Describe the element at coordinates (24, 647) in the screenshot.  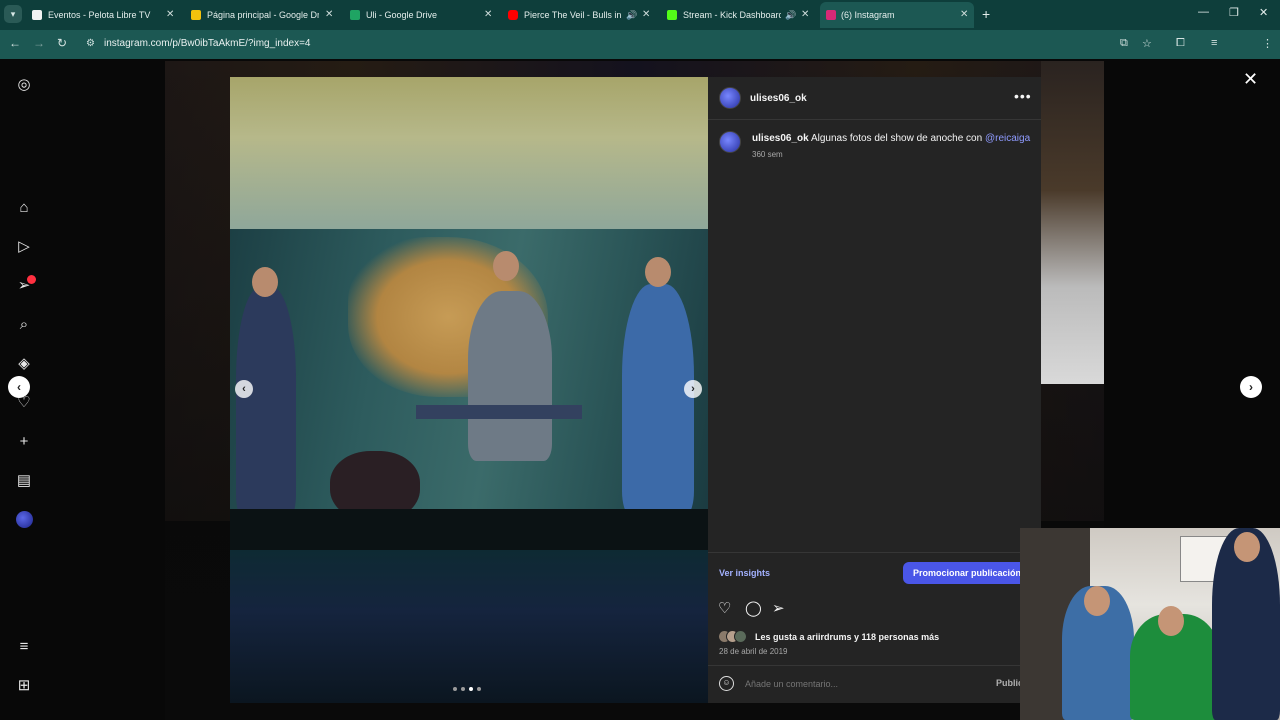
I see `more-menu-icon: ≡` at that location.